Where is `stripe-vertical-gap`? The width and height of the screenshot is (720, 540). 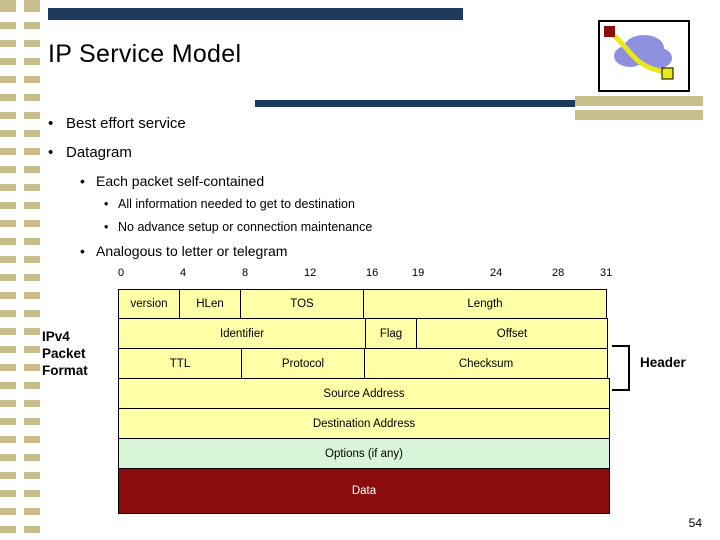 stripe-vertical-gap is located at coordinates (20, 270).